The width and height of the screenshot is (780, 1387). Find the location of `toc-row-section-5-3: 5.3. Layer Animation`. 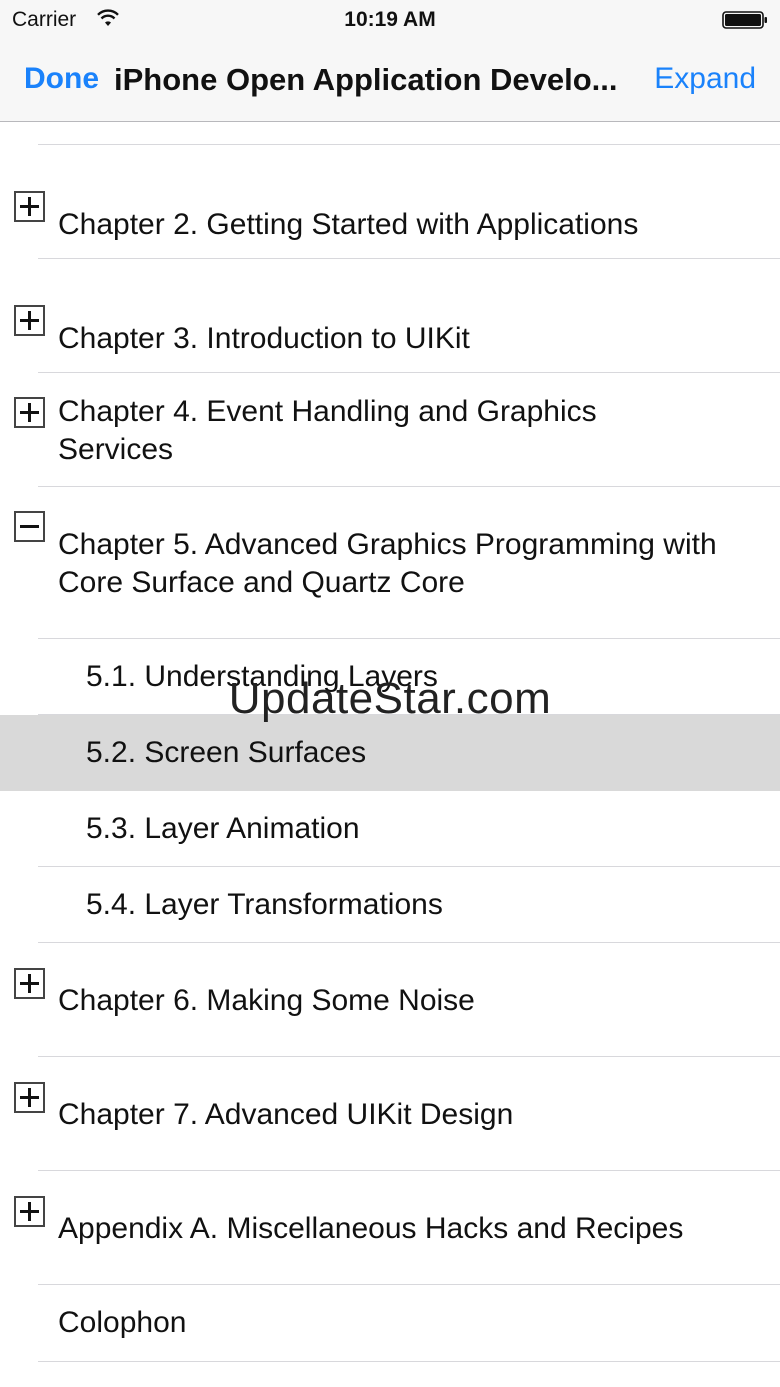

toc-row-section-5-3: 5.3. Layer Animation is located at coordinates (390, 829).